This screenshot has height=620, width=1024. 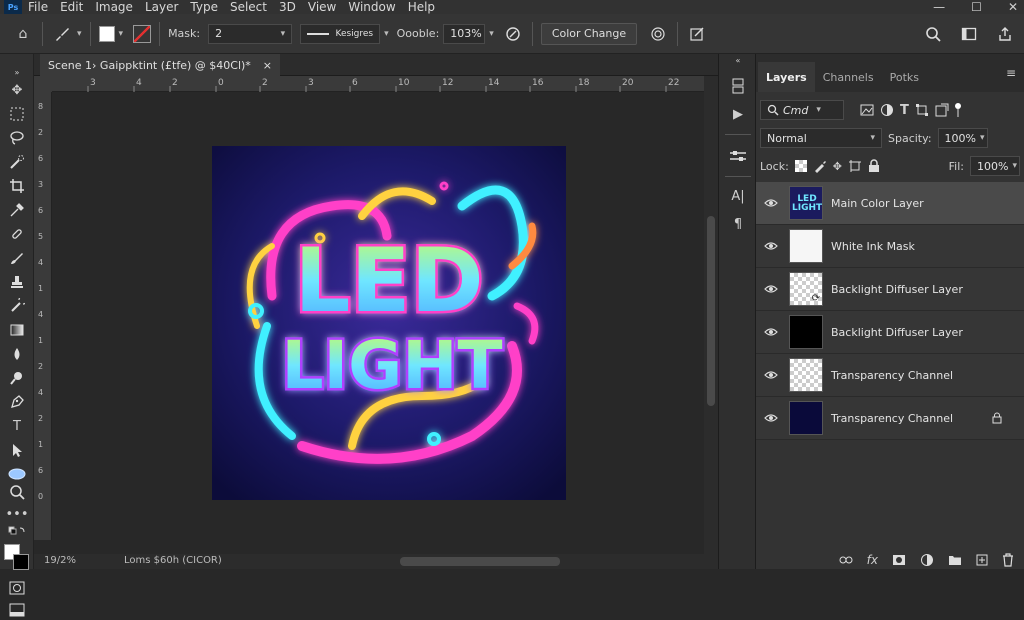 What do you see at coordinates (23, 34) in the screenshot?
I see `home-icon: ⌂` at bounding box center [23, 34].